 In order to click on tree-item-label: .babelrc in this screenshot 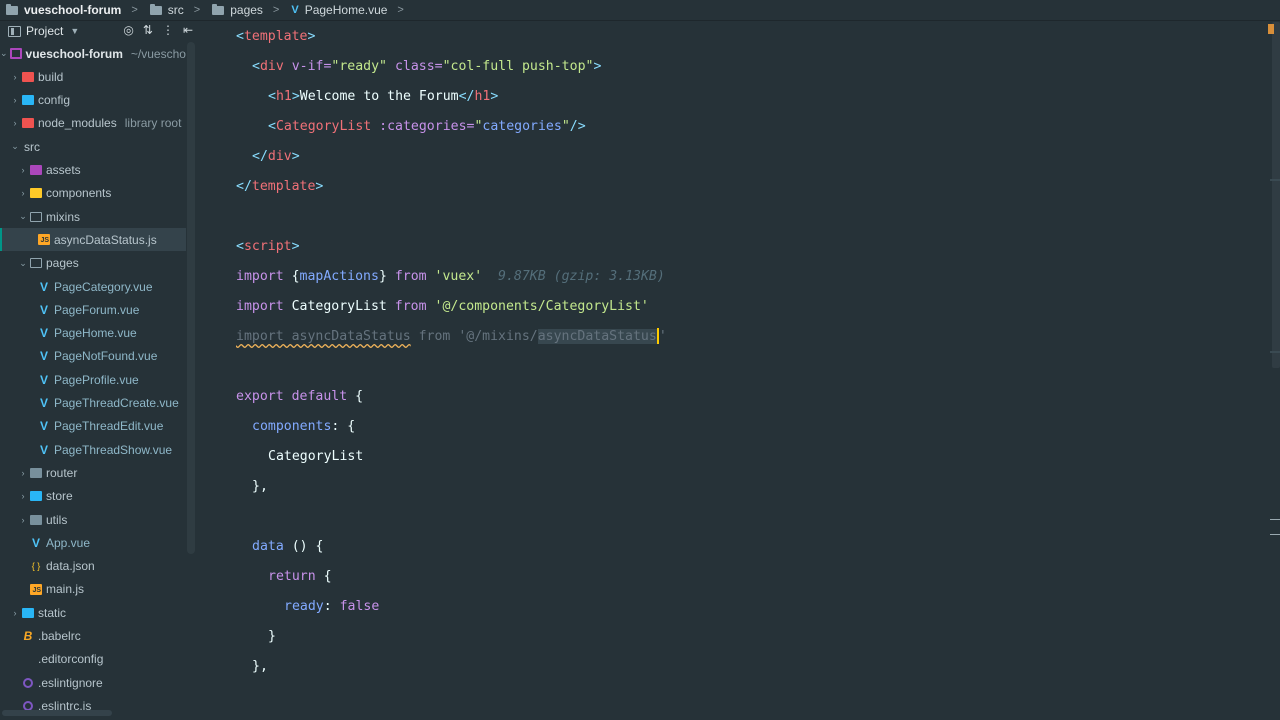, I will do `click(59, 636)`.